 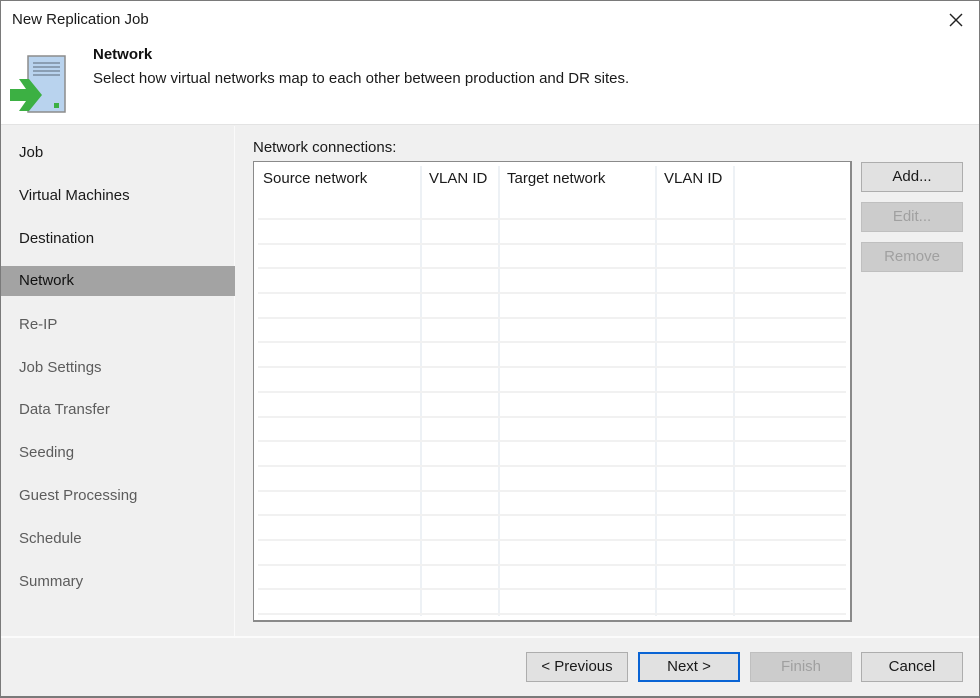 I want to click on sidebar-item-job-settings: Job Settings, so click(x=118, y=368).